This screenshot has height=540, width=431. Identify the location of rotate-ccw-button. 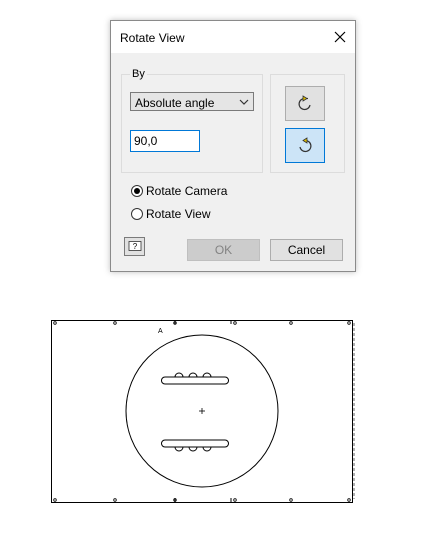
(305, 103).